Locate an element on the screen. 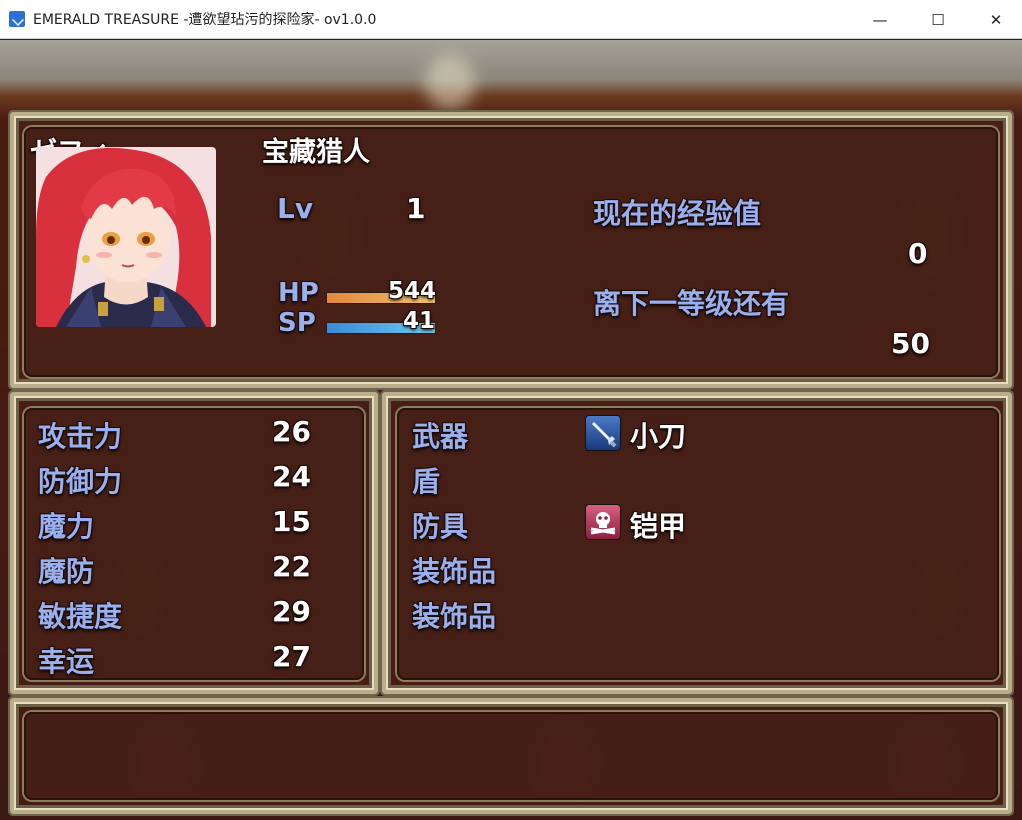 The image size is (1022, 820). hp-label: HP is located at coordinates (298, 293).